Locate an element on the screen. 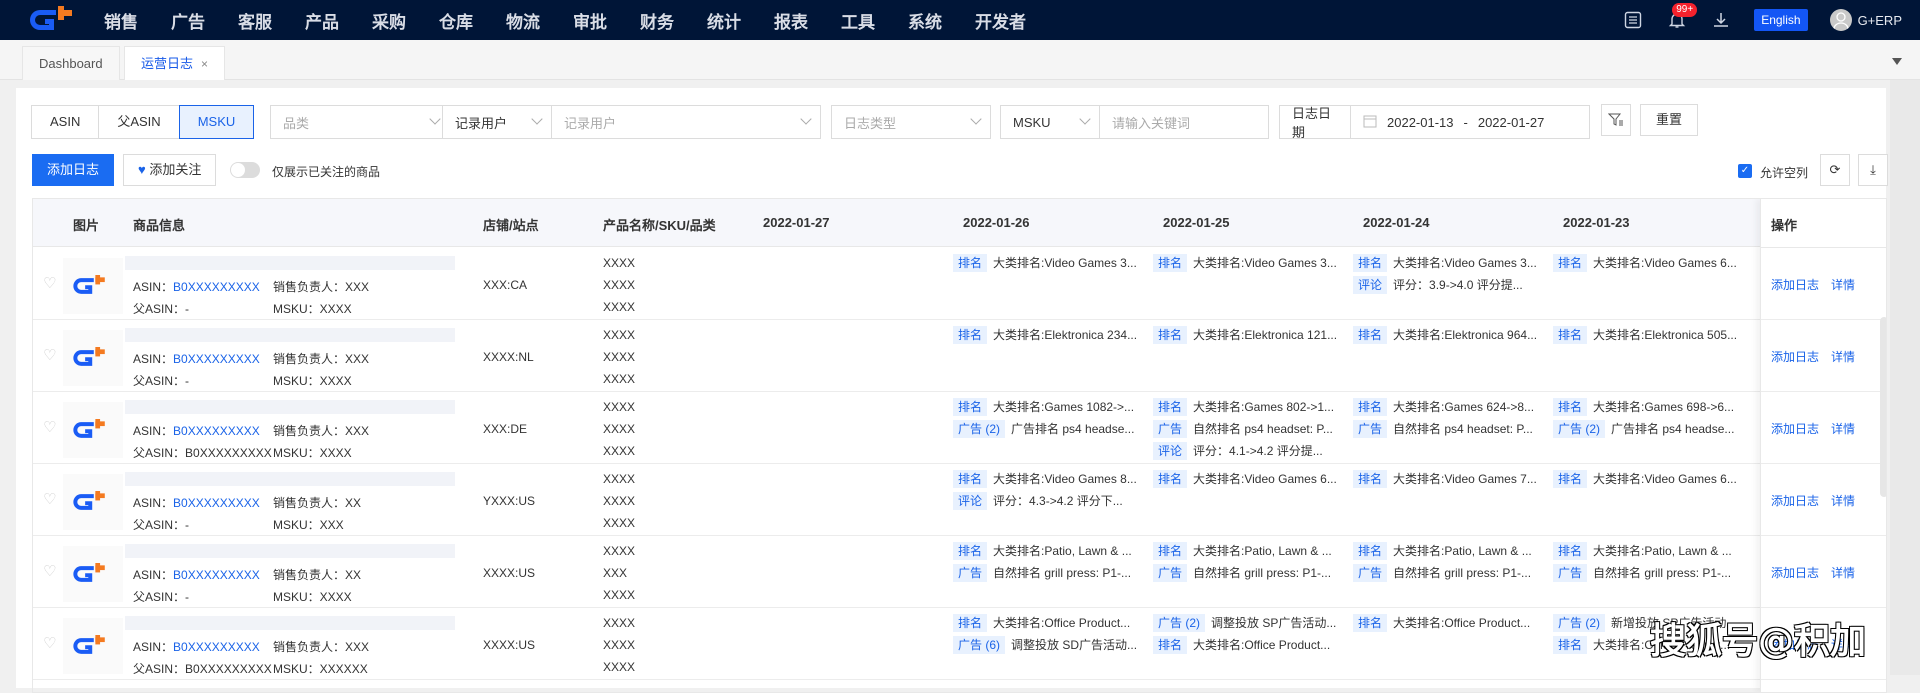 This screenshot has height=693, width=1920. menu-item: 采购 is located at coordinates (389, 20).